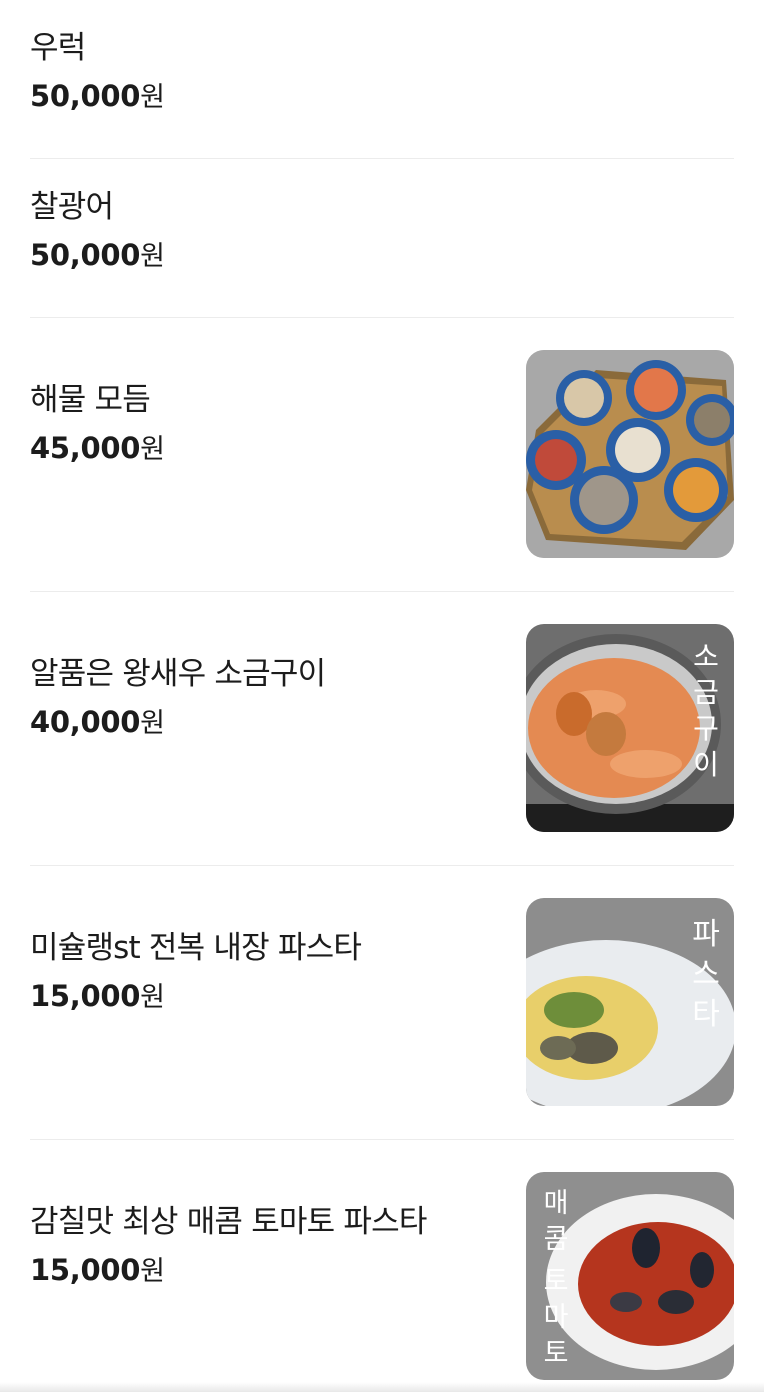 The image size is (764, 1392). Describe the element at coordinates (228, 1222) in the screenshot. I see `menu-item-name: 감칠맛 최상 매콤 토마토 파스타` at that location.